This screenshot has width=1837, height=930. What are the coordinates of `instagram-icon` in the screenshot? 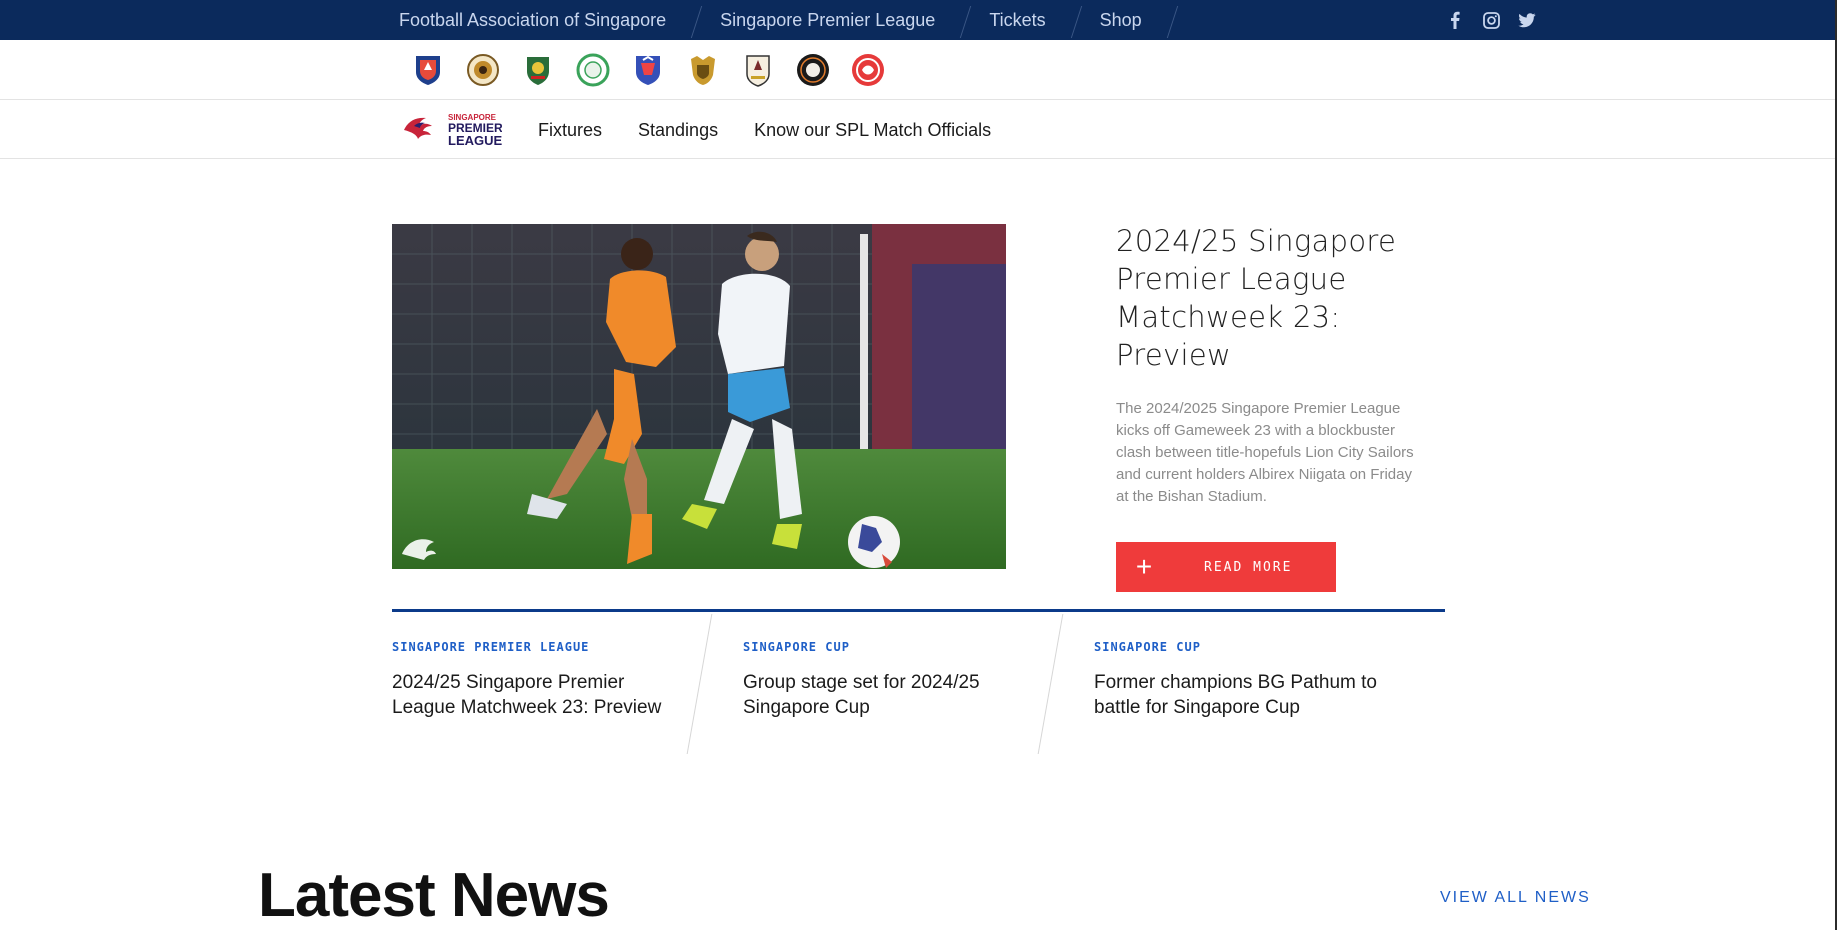 It's located at (1491, 20).